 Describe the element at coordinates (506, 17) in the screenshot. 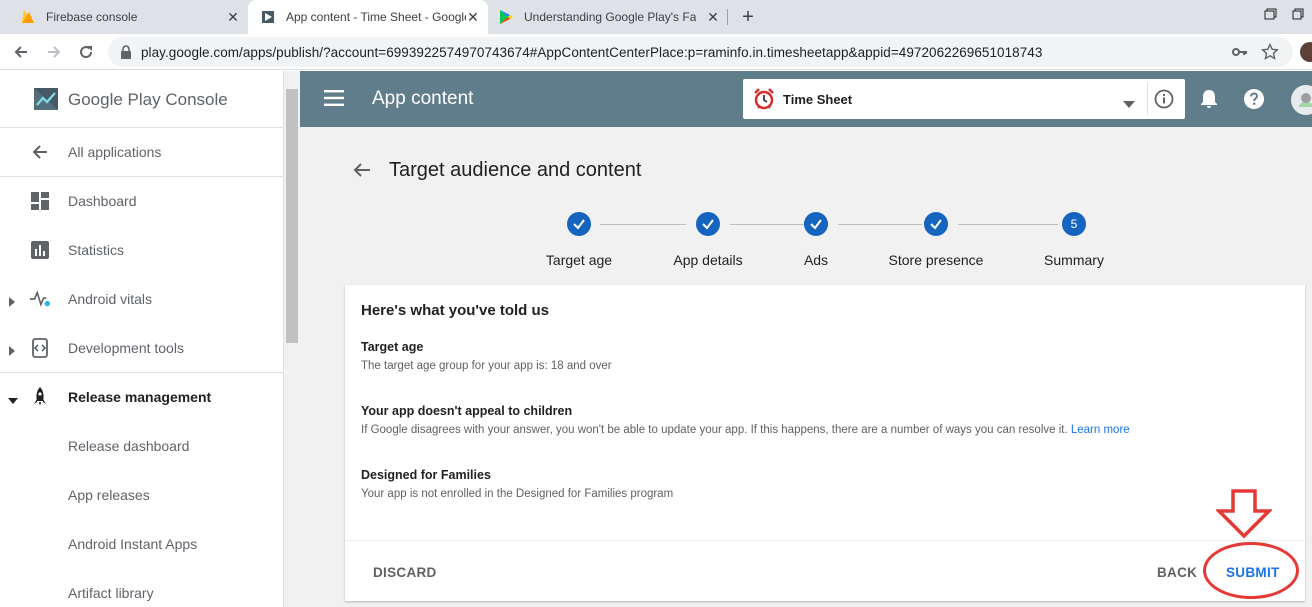

I see `google-play-icon` at that location.